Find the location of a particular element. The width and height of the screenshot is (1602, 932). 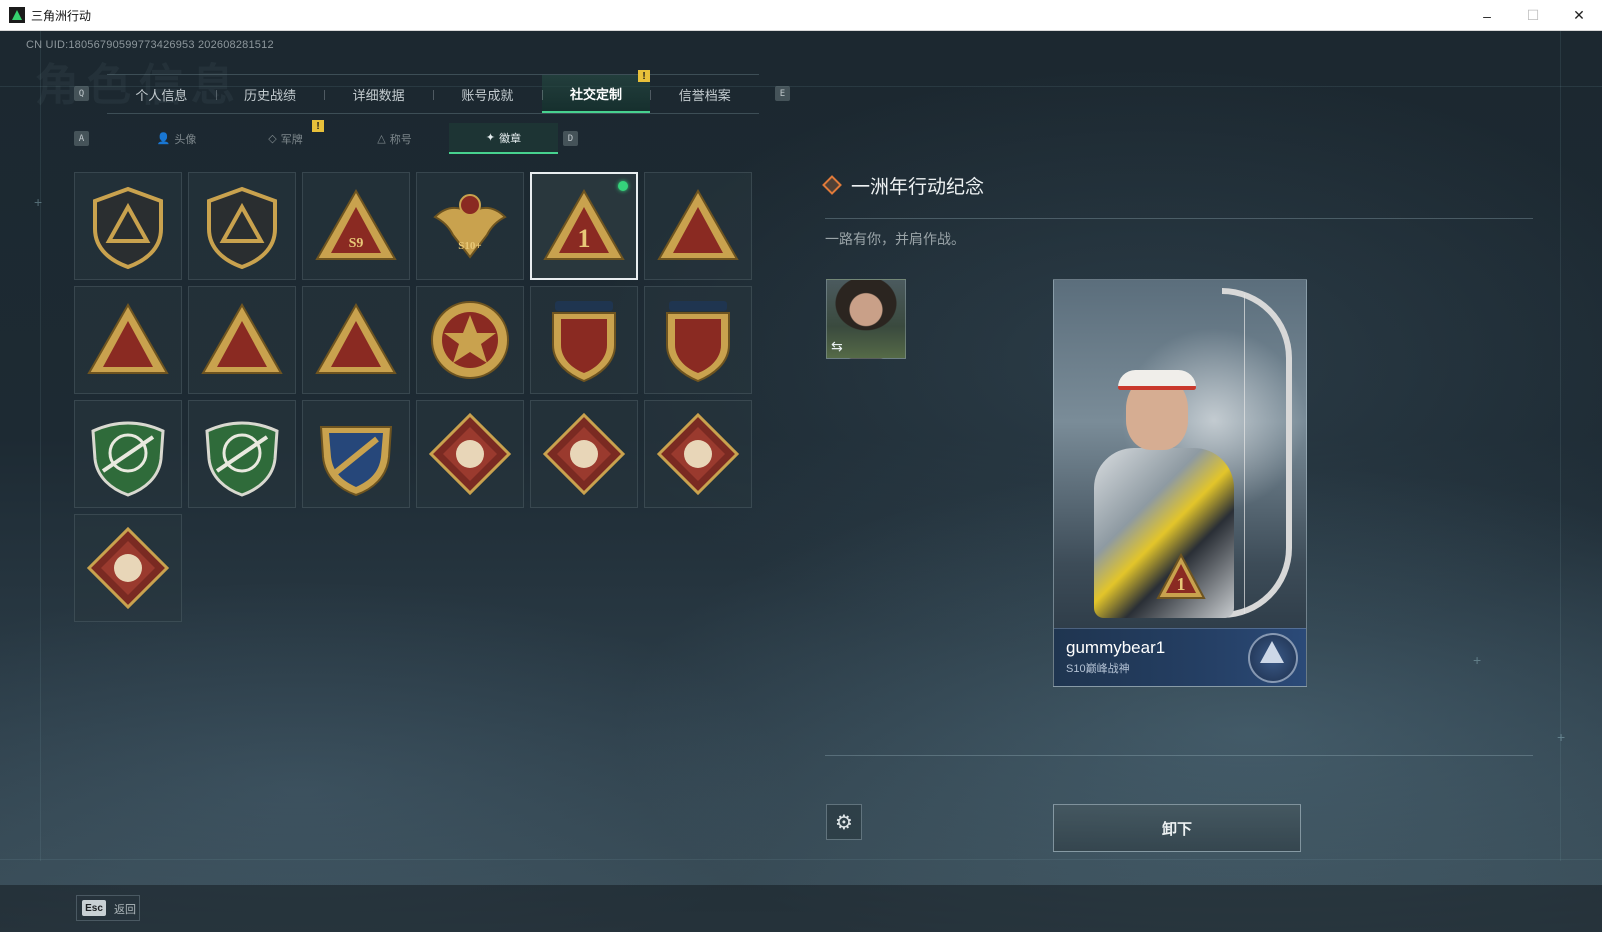

subtab-label: 徽章 is located at coordinates (510, 138).